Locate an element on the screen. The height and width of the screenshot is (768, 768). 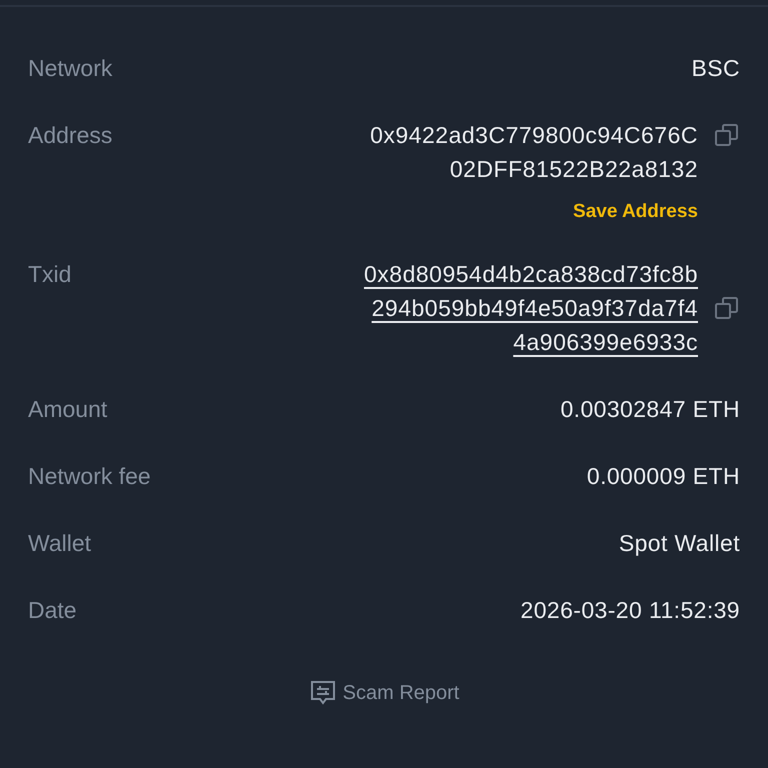
field-label: Network is located at coordinates (70, 68).